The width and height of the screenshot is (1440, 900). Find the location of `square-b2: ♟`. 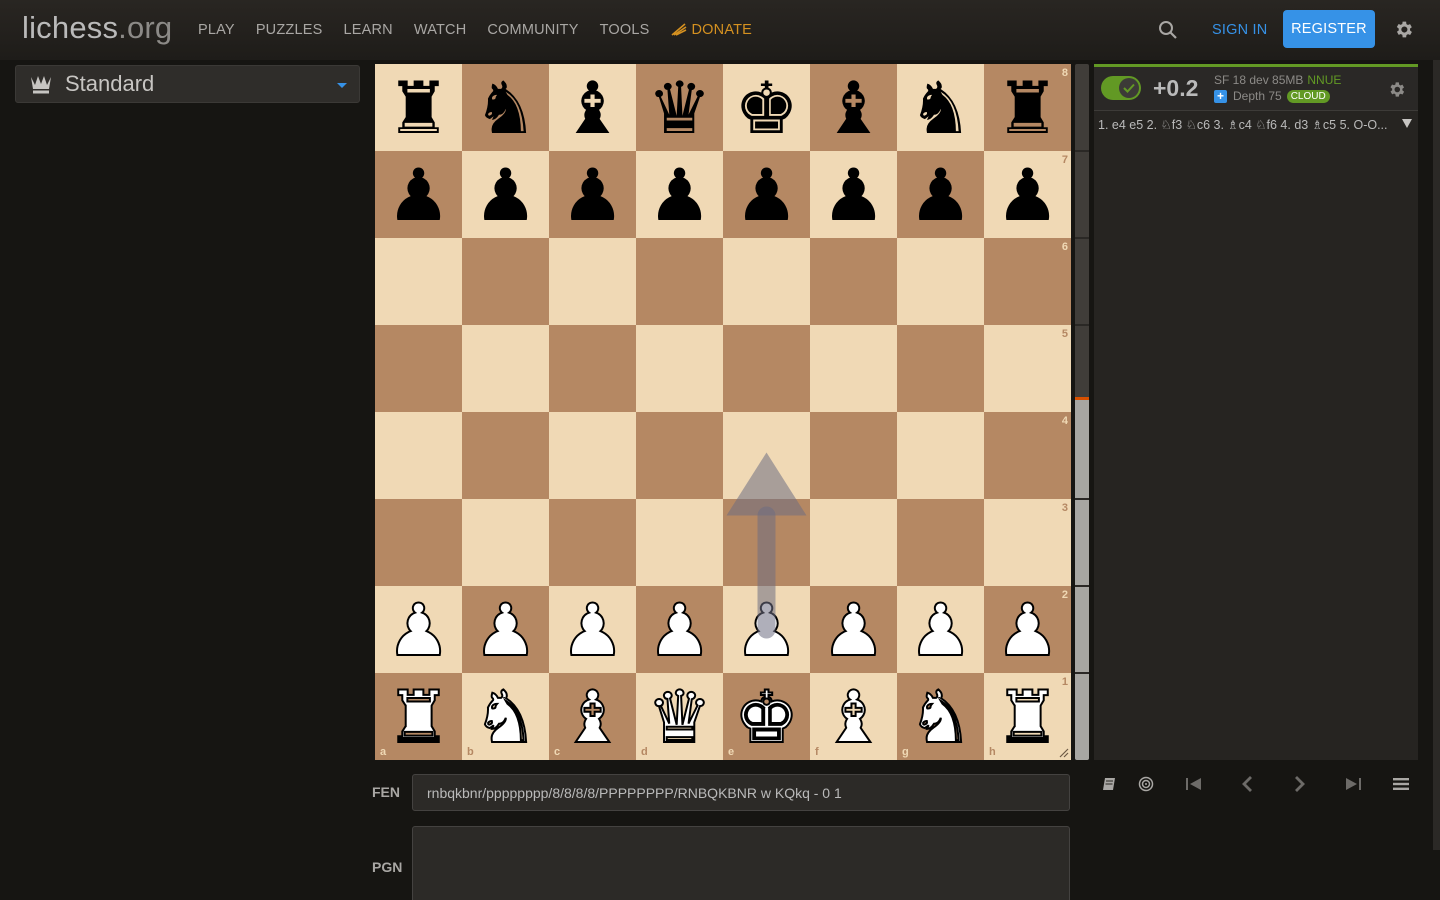

square-b2: ♟ is located at coordinates (505, 629).